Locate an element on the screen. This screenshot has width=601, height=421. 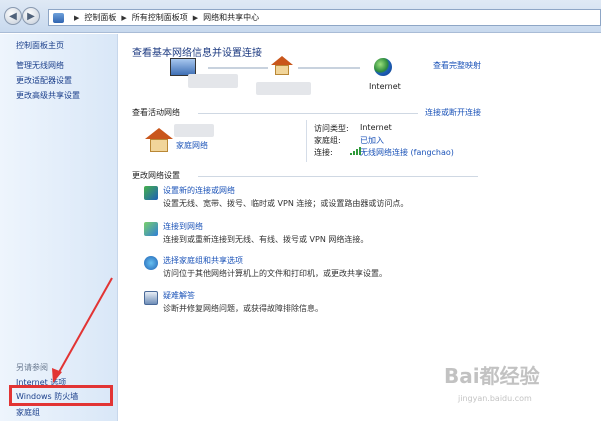
task-homegroup-desc: 访问位于其他网络计算机上的文件和打印机，或更改共享设置。 is located at coordinates (275, 273).